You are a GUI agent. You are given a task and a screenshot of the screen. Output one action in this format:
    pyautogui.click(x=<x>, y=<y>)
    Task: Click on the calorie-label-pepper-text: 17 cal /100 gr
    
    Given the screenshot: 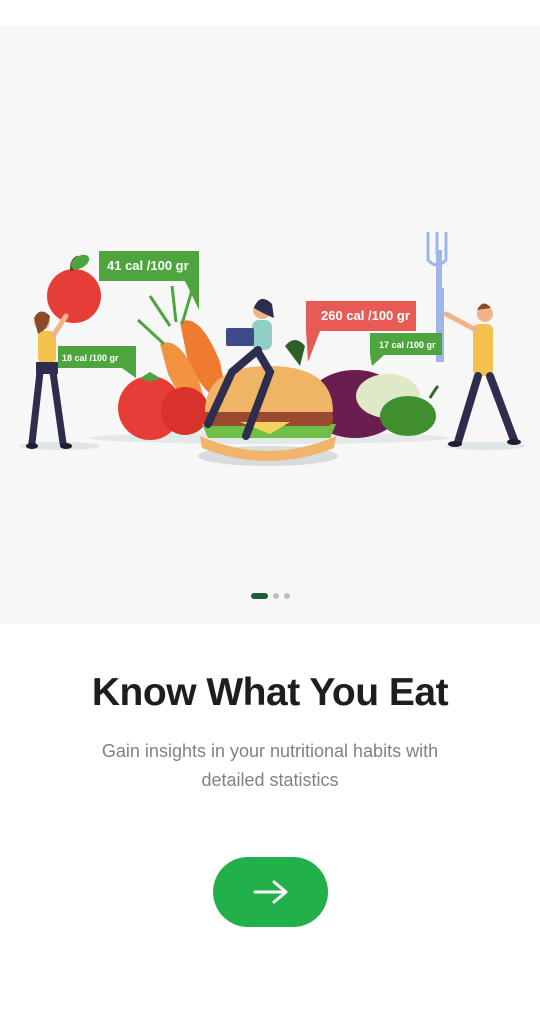 What is the action you would take?
    pyautogui.click(x=407, y=345)
    